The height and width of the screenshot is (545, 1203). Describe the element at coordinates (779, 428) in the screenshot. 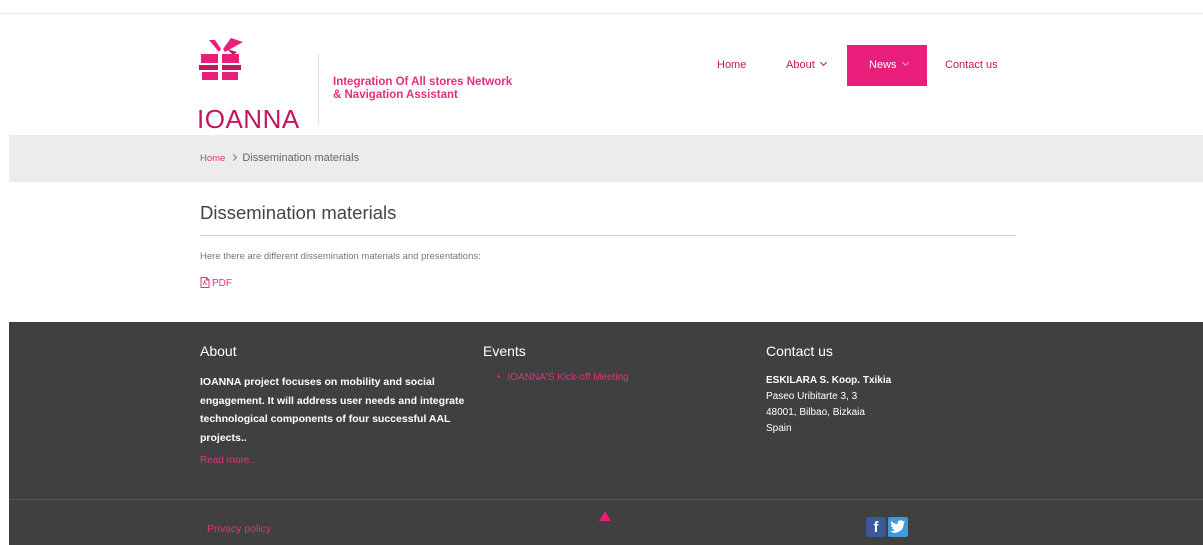

I see `contact-country: Spain` at that location.